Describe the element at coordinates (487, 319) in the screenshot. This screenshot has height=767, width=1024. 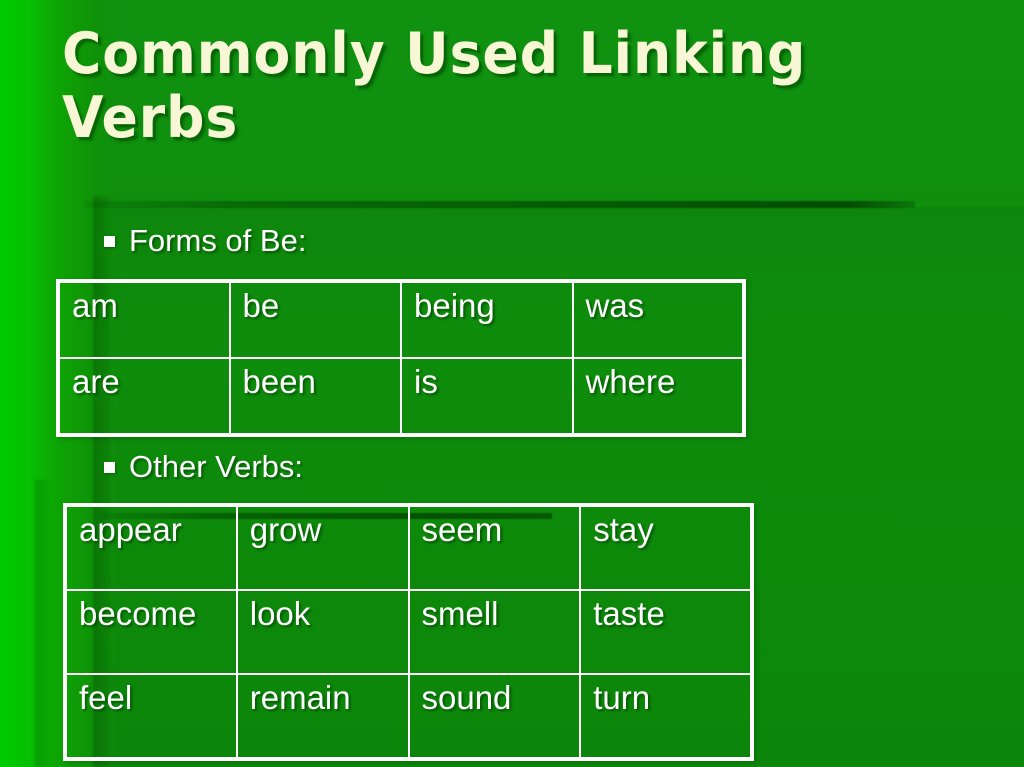
I see `table-cell: being` at that location.